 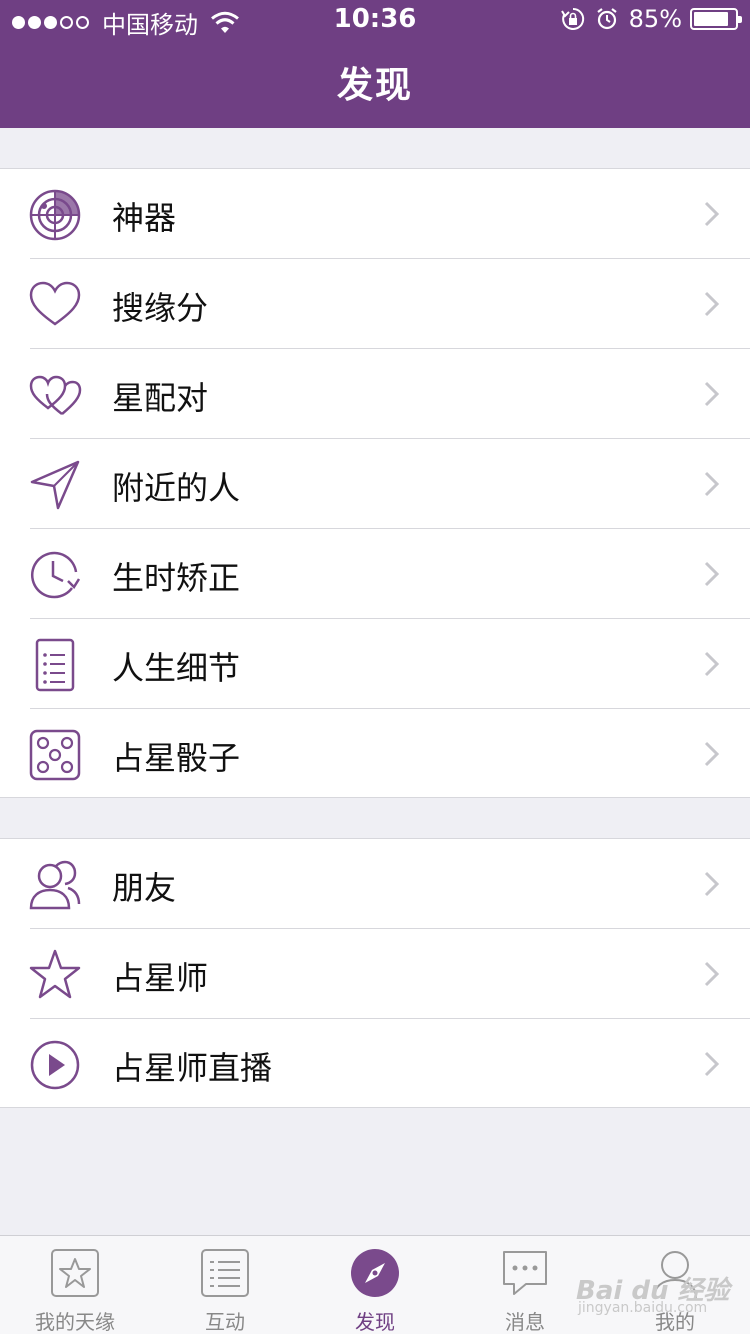 I want to click on list-item-astro-dice: 占星骰子, so click(x=375, y=754).